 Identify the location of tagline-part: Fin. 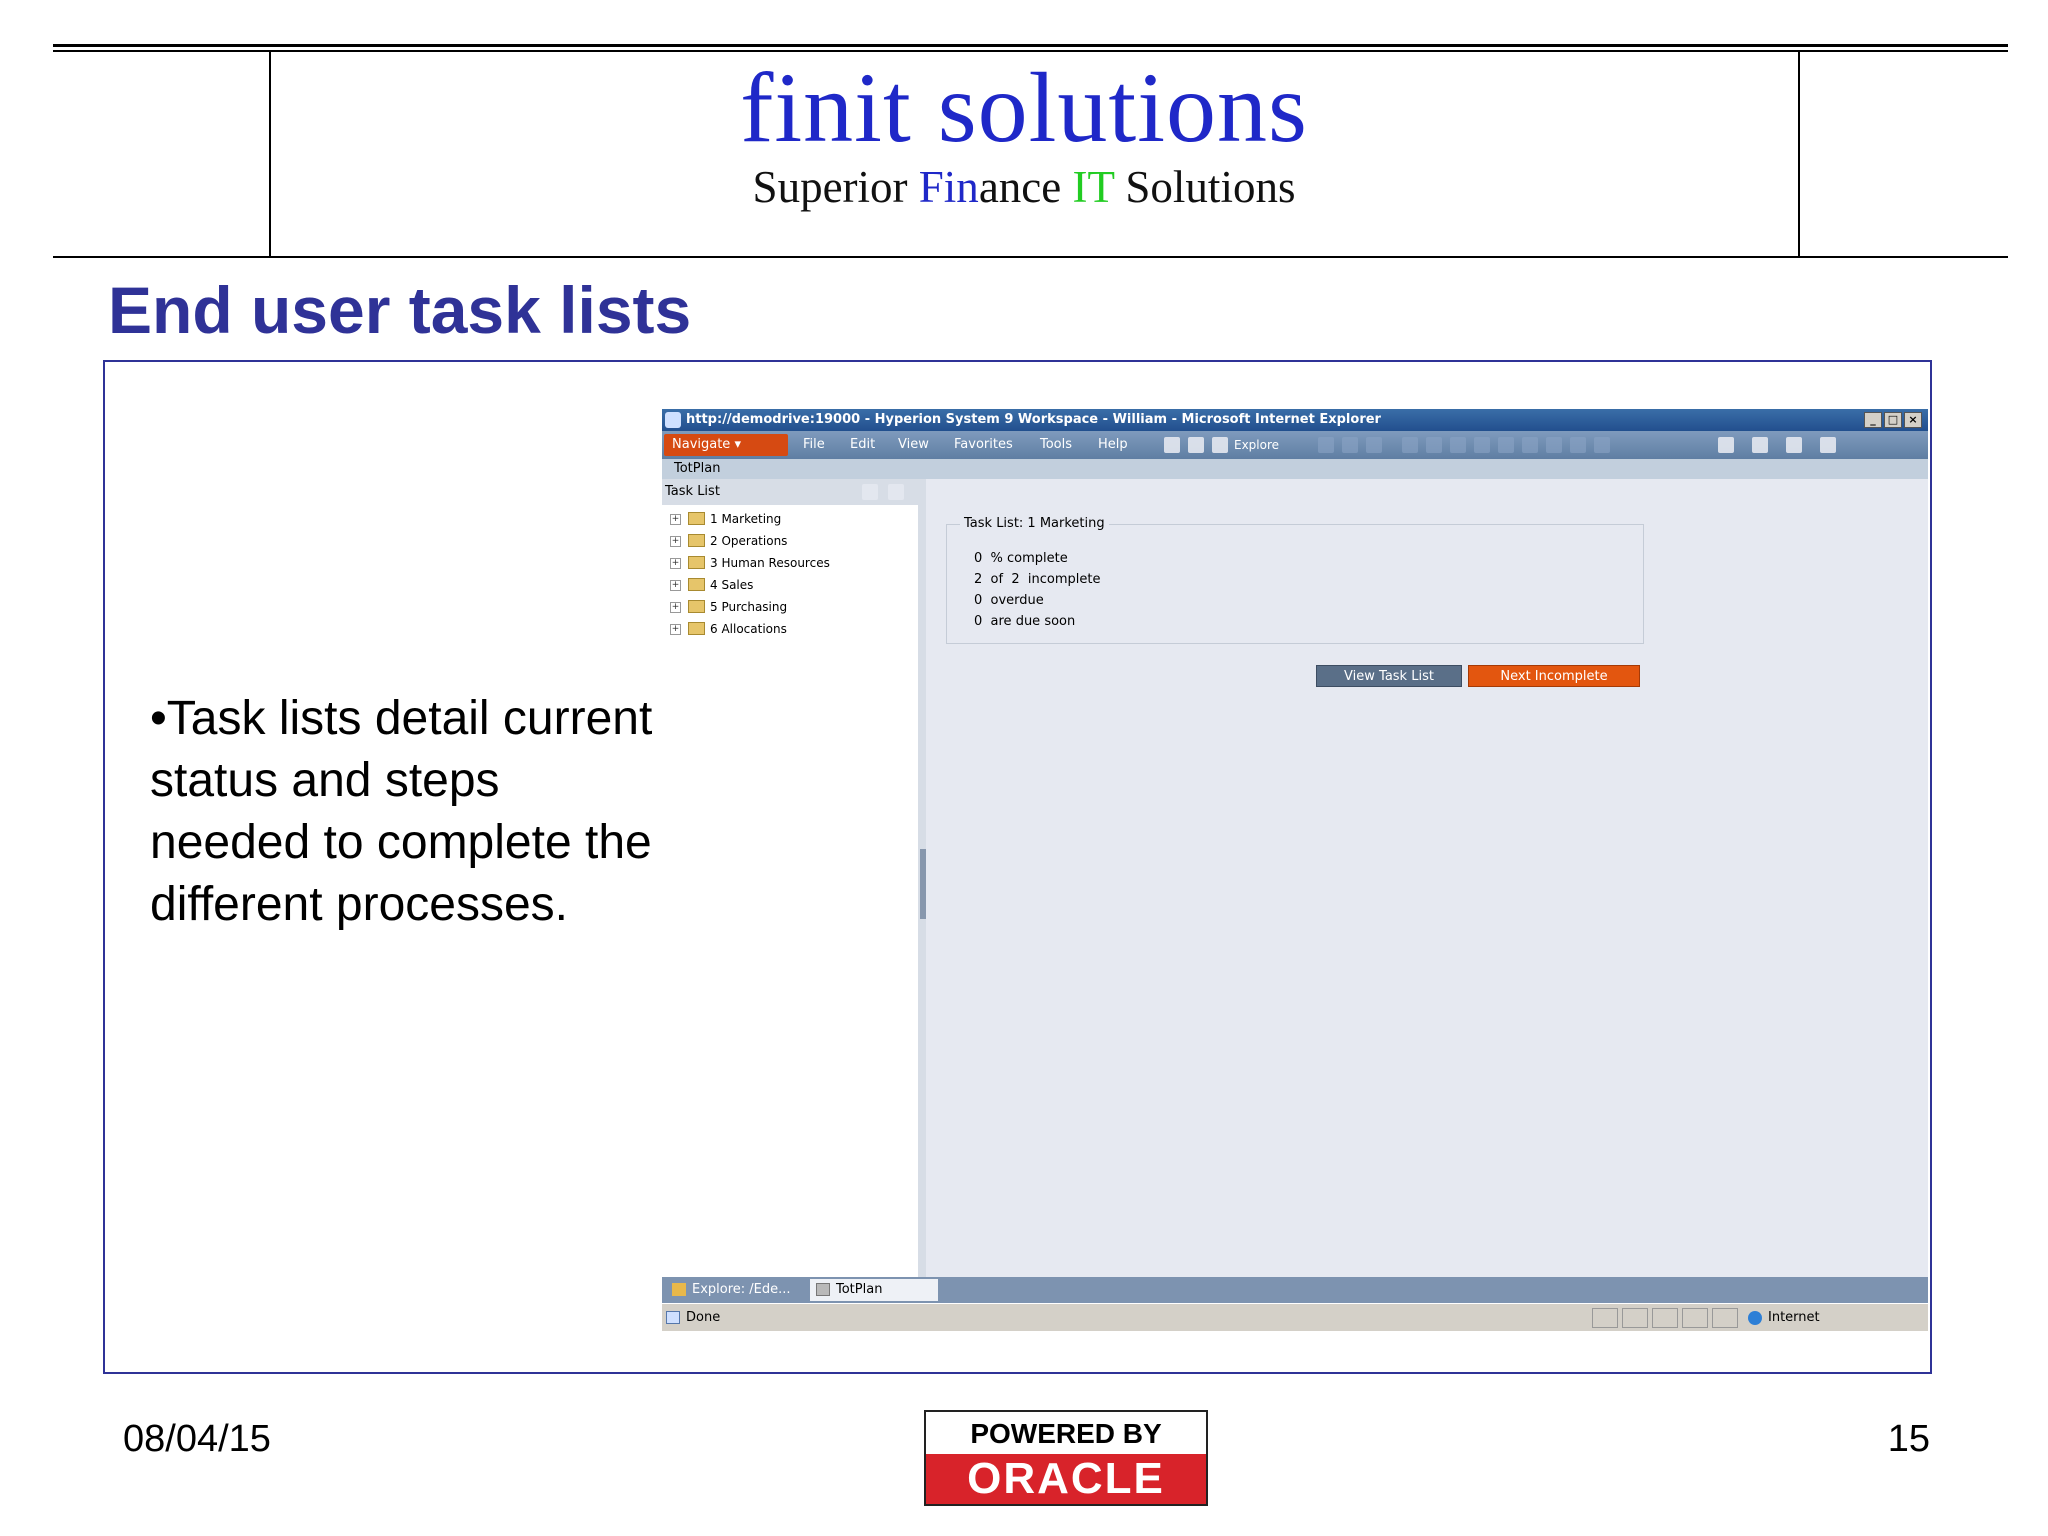
(948, 187).